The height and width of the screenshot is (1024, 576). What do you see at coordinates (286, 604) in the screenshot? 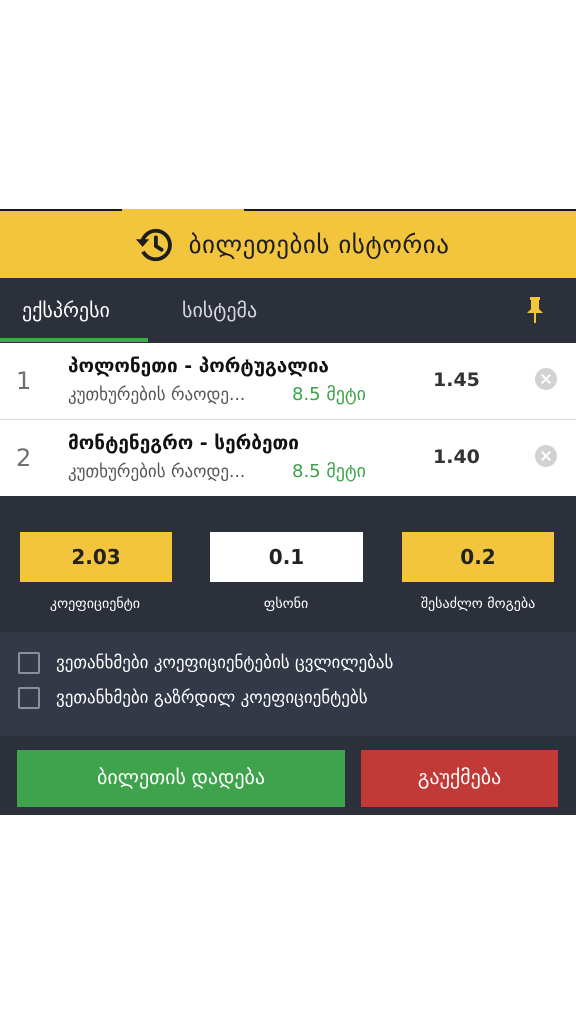
I see `stake-label: ფსონი` at bounding box center [286, 604].